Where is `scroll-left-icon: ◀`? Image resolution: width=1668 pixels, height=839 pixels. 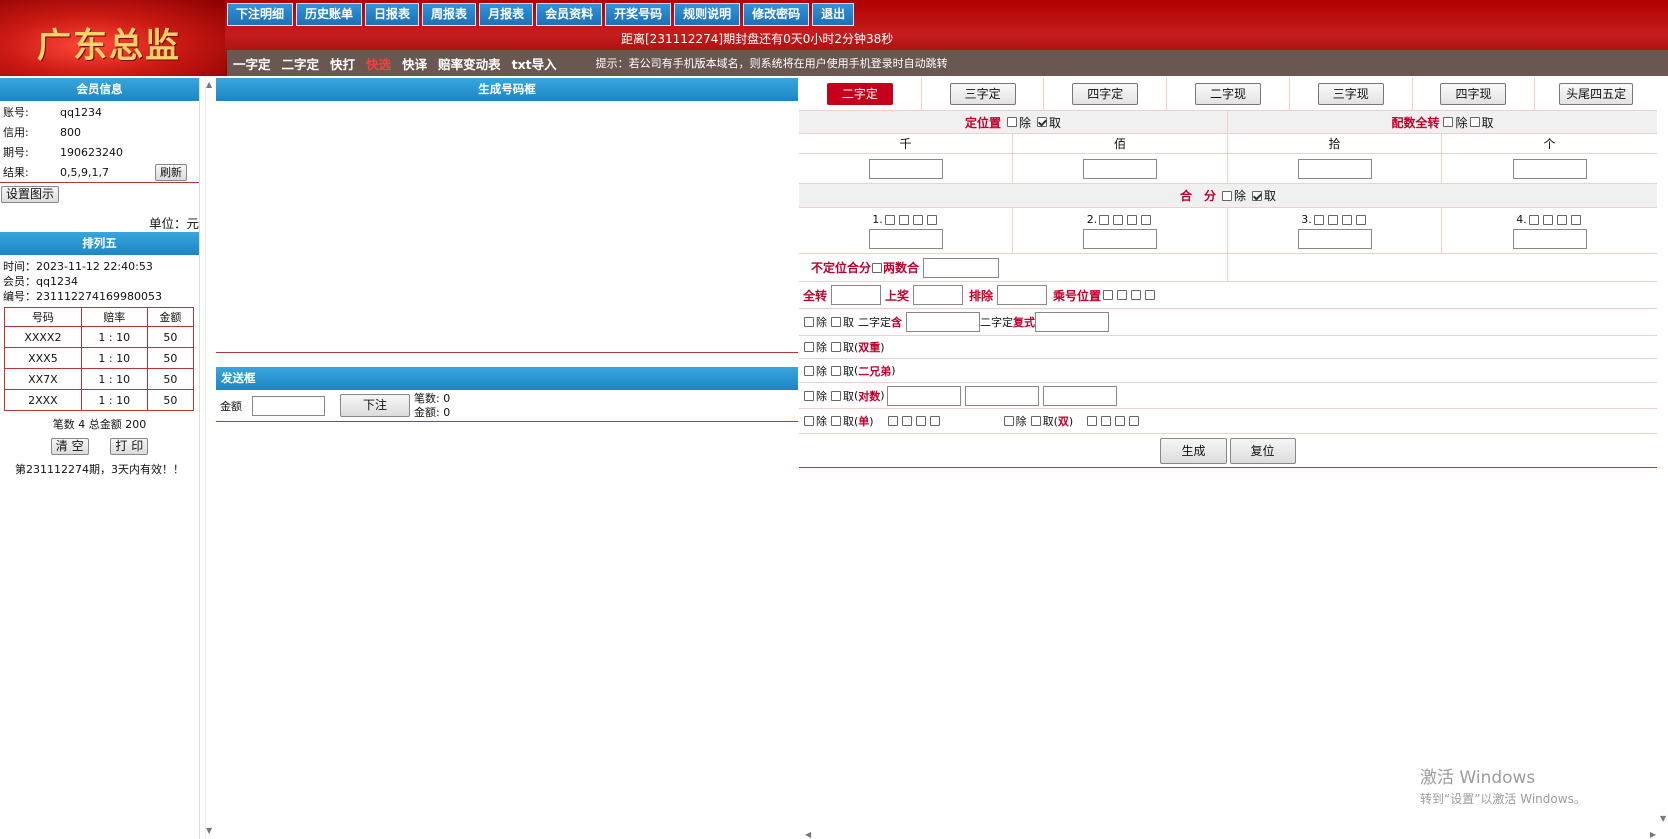
scroll-left-icon: ◀ is located at coordinates (808, 834).